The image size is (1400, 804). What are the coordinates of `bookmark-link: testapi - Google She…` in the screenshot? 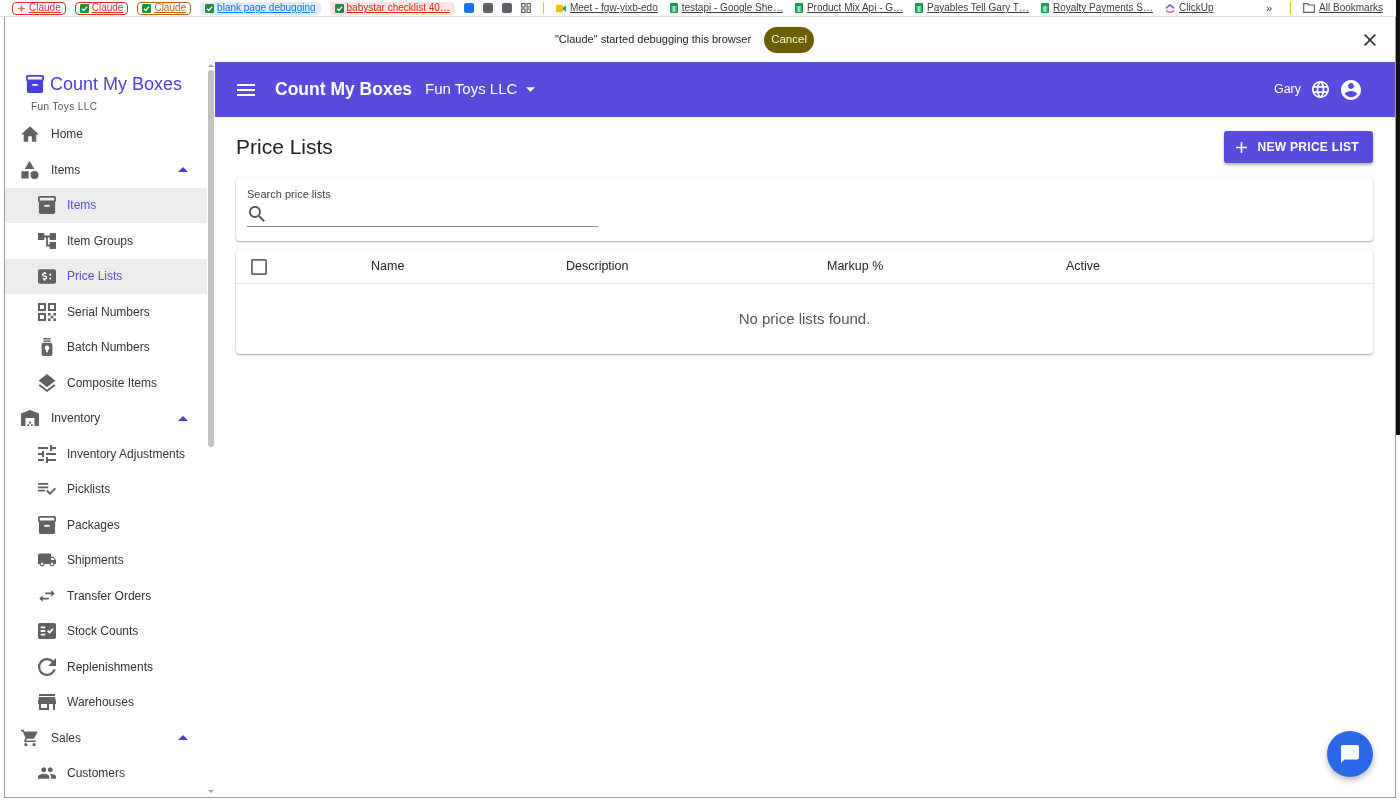 It's located at (726, 8).